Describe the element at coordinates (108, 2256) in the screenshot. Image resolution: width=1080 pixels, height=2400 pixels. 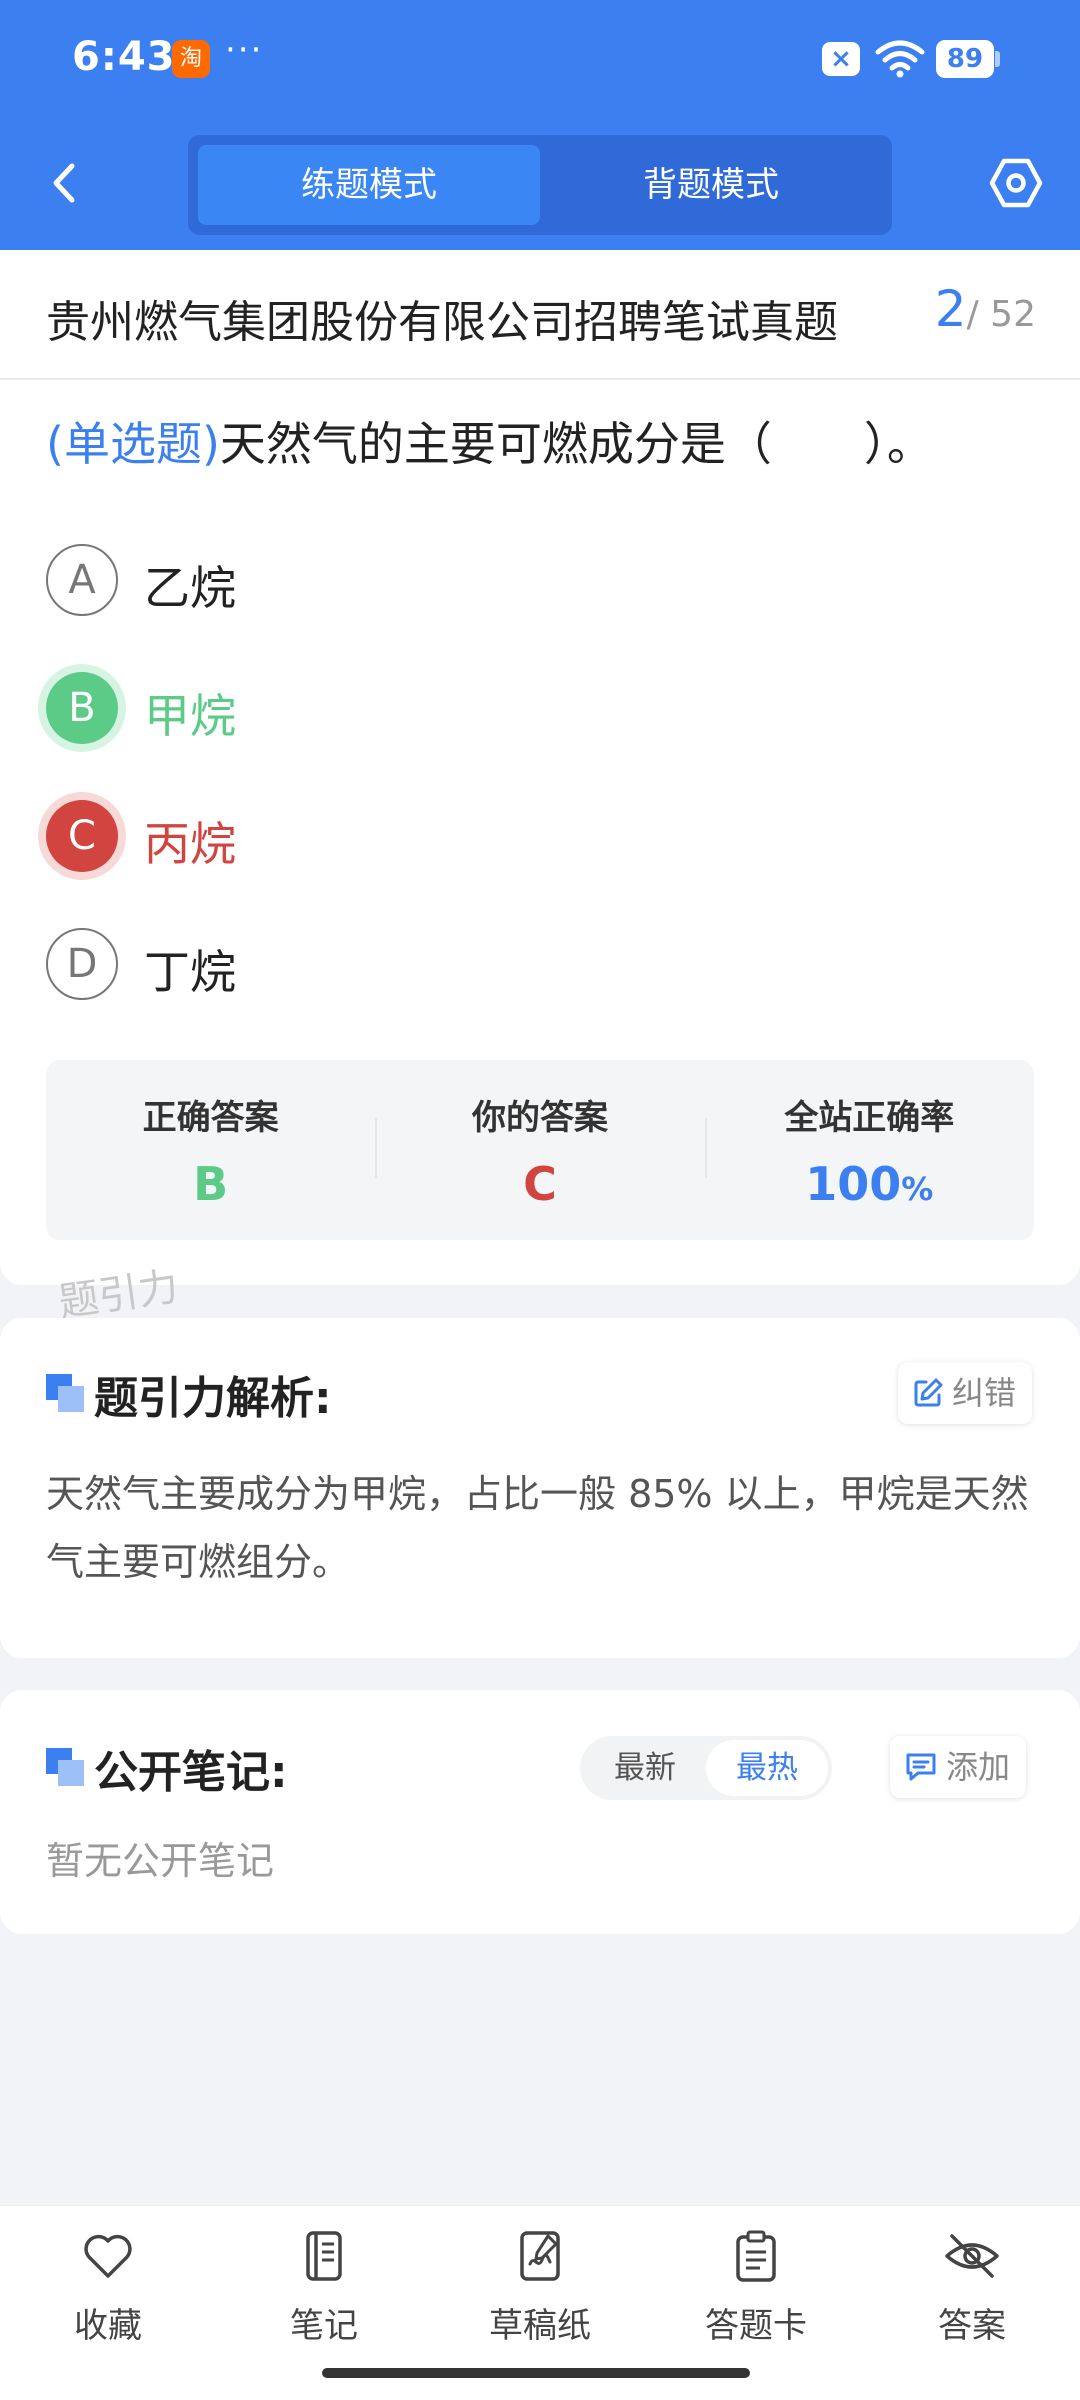
I see `heart-icon` at that location.